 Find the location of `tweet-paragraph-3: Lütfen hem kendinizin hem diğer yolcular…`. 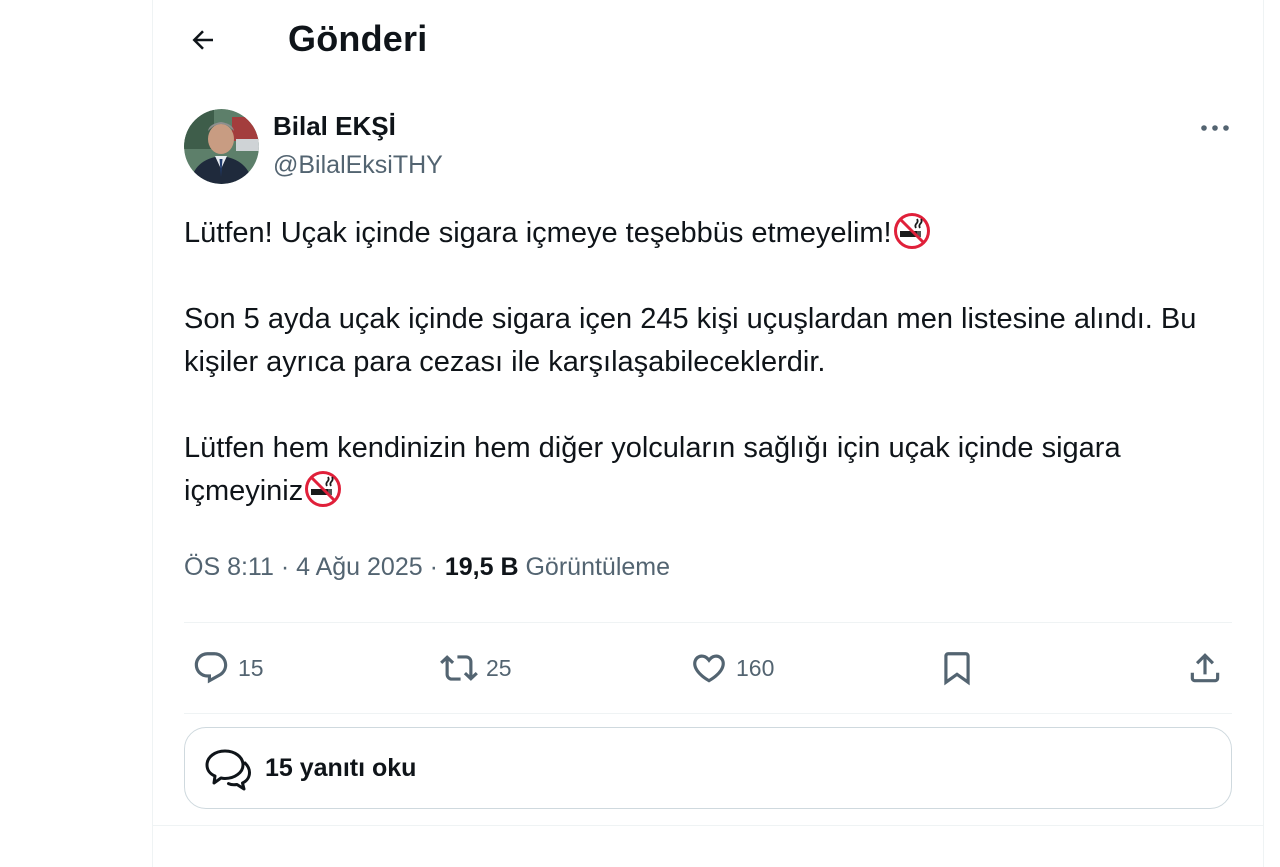

tweet-paragraph-3: Lütfen hem kendinizin hem diğer yolcular… is located at coordinates (714, 470).